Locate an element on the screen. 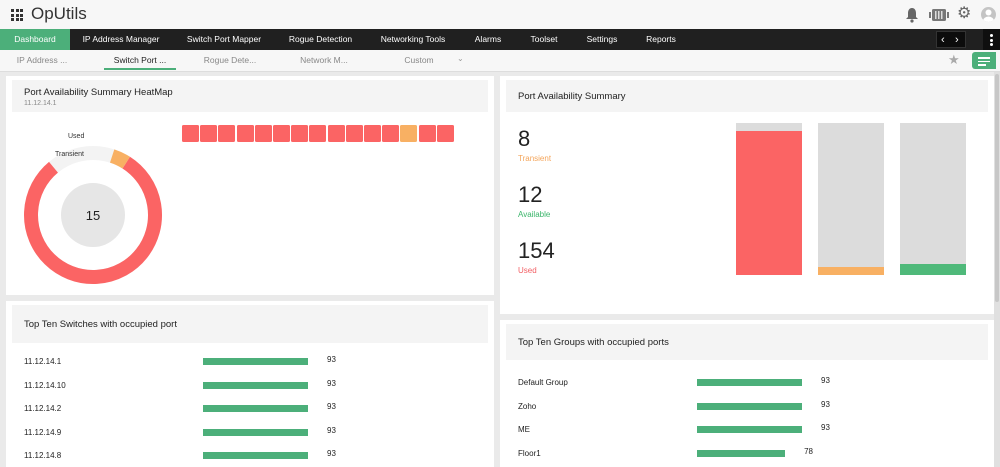  panel-title: Top Ten Switches with occupied port is located at coordinates (100, 324).